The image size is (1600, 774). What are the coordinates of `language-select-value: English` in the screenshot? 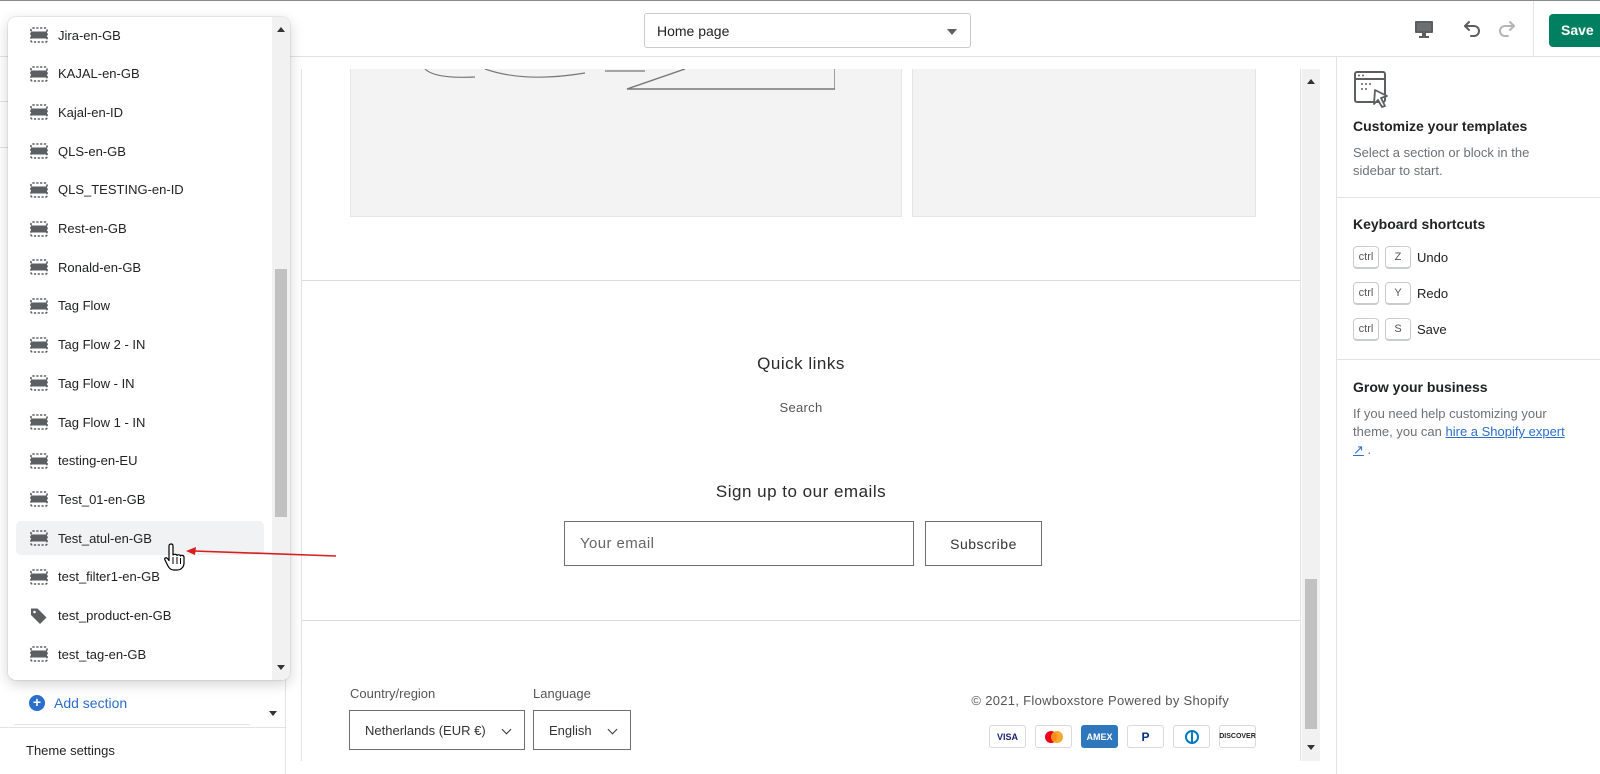 It's located at (570, 730).